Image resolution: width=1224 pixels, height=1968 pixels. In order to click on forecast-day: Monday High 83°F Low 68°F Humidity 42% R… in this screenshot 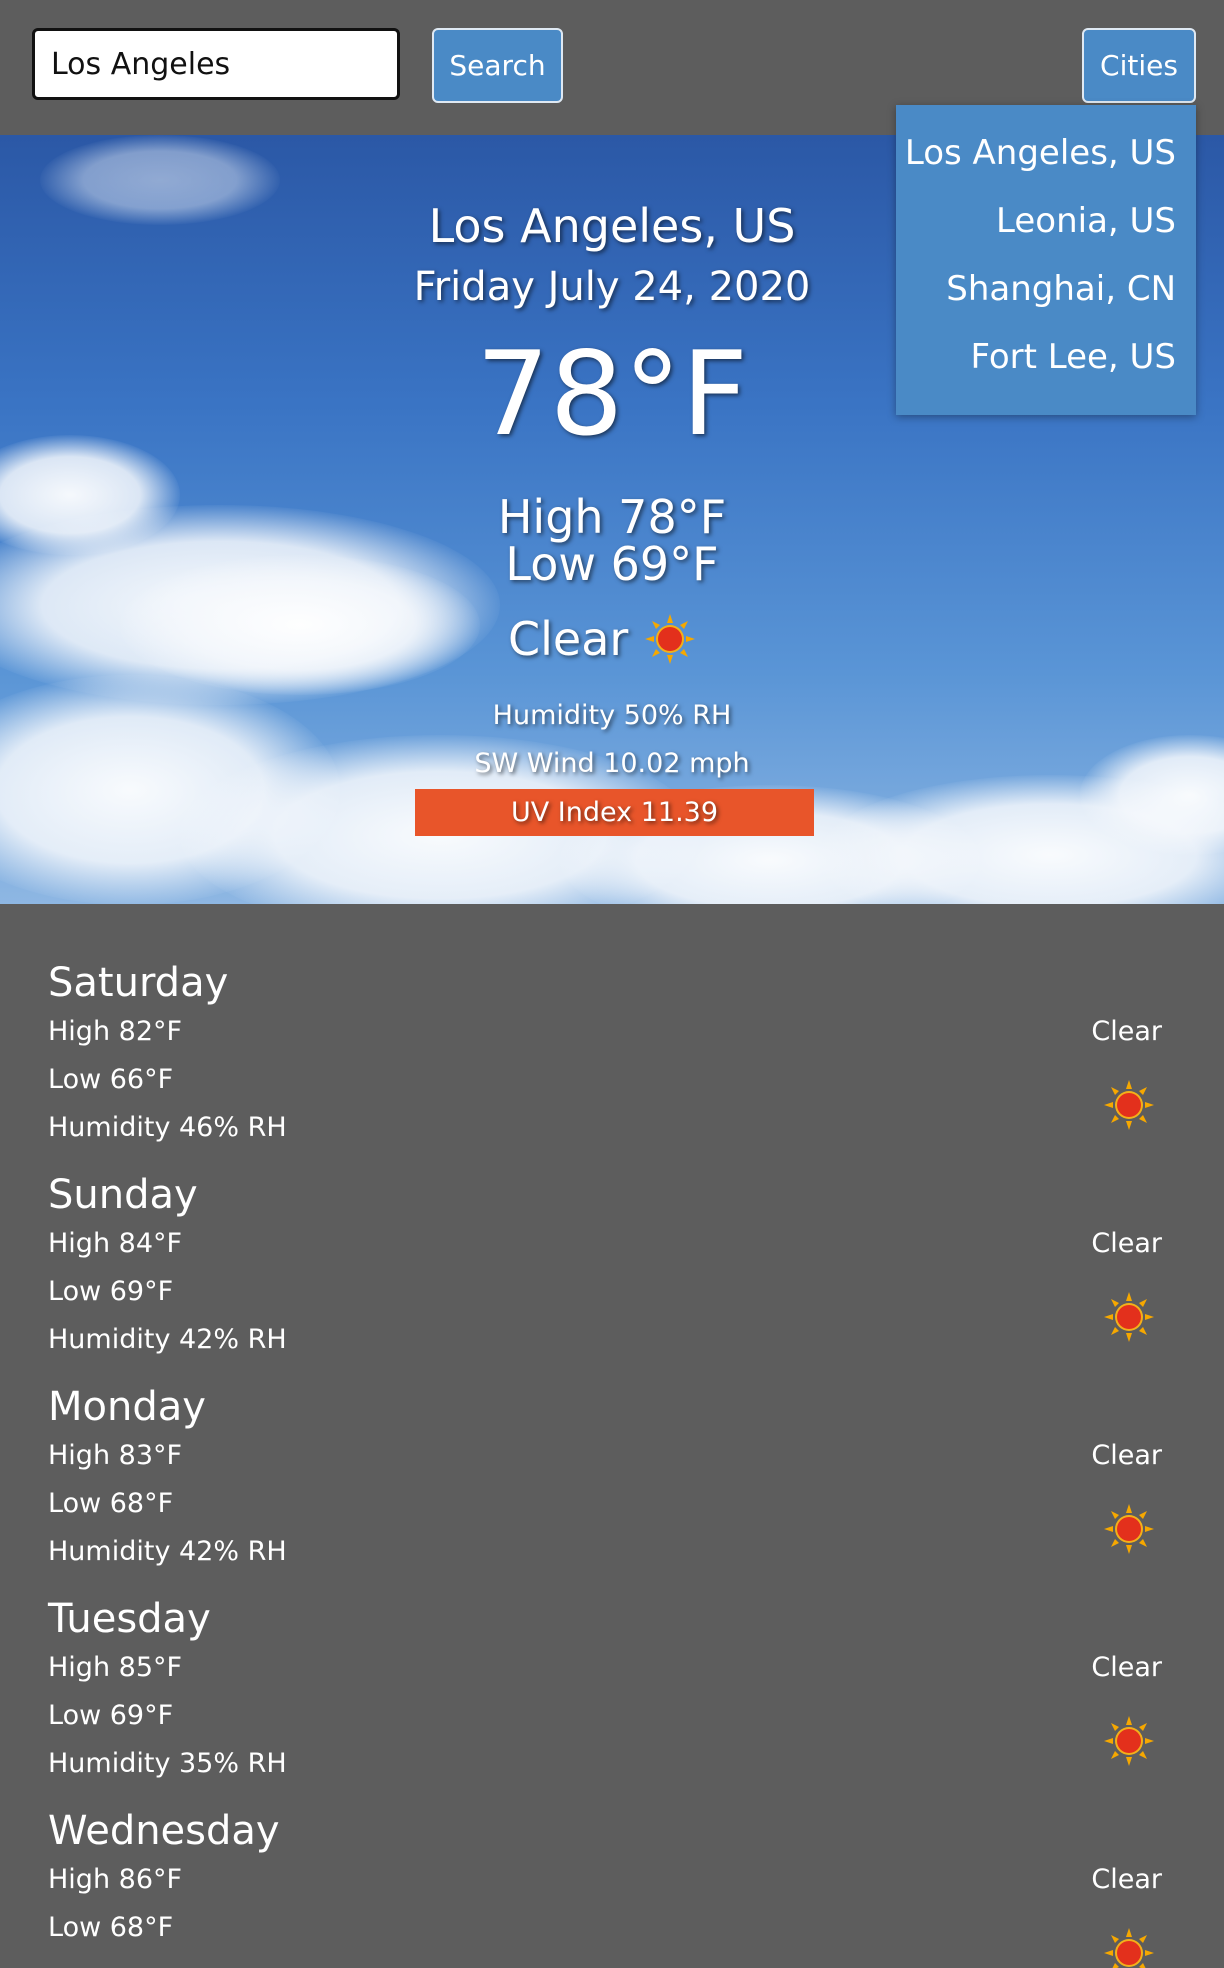, I will do `click(612, 1447)`.